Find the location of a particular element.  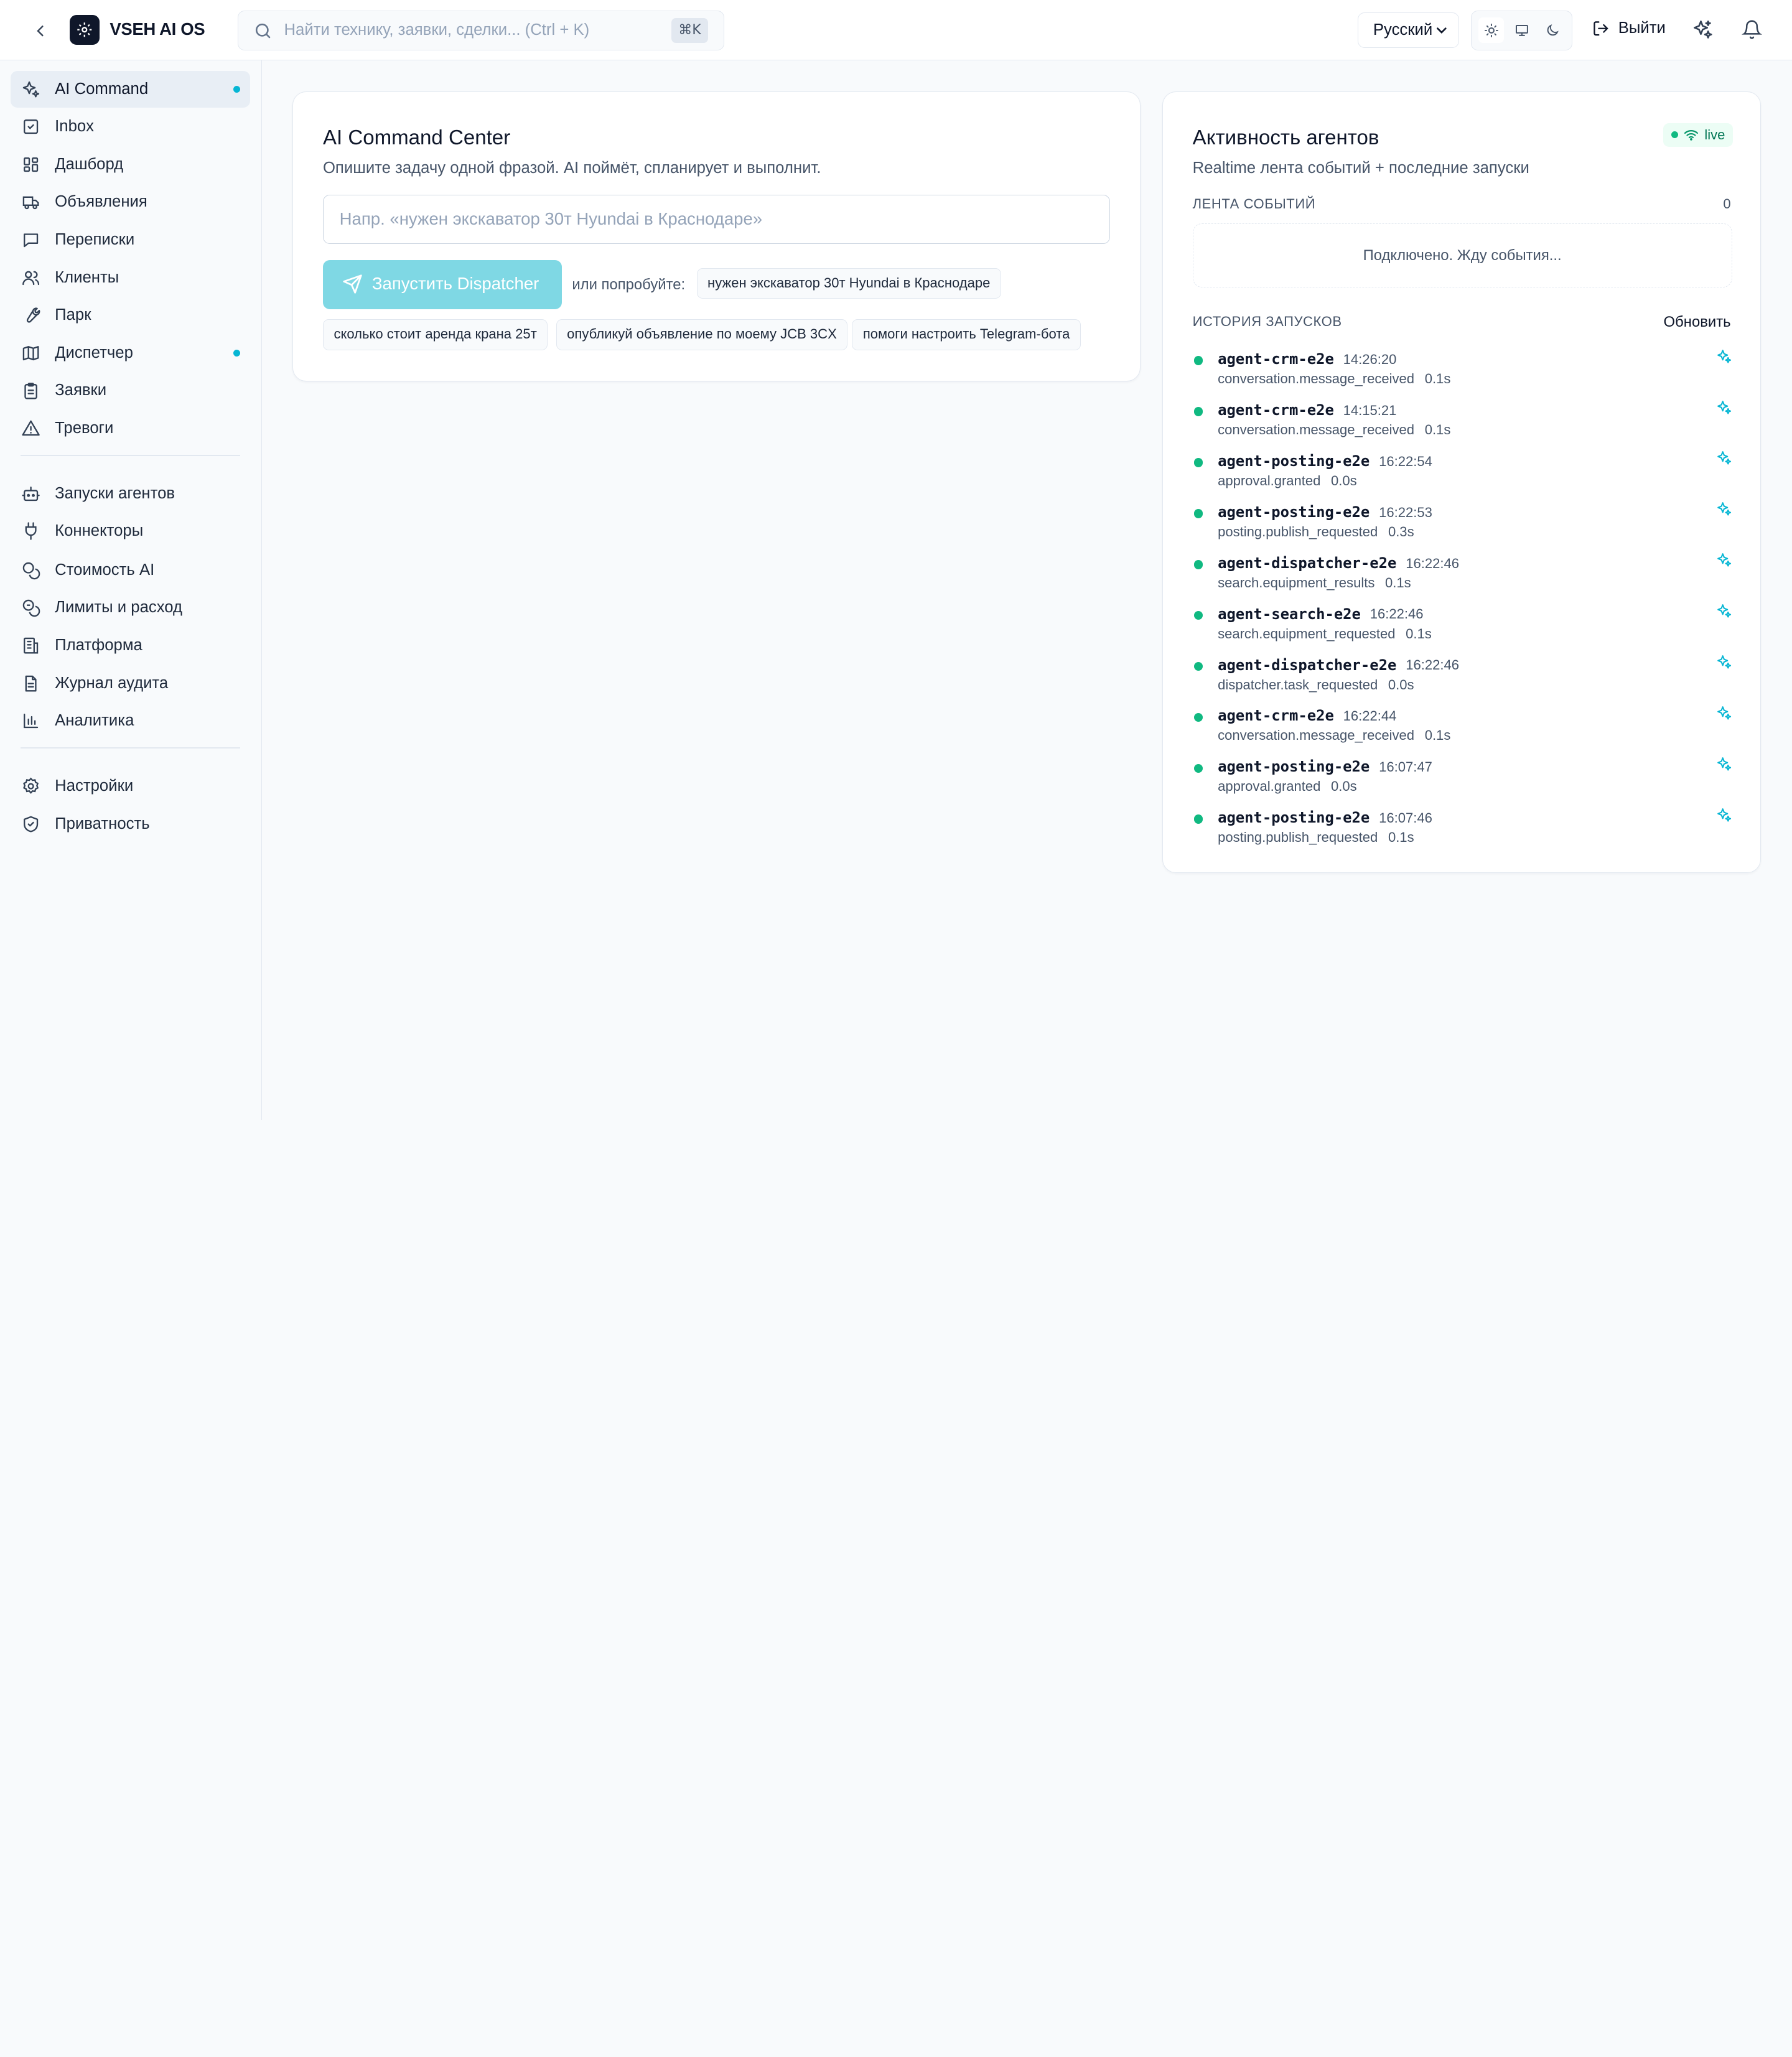

sidebar-item-label: Запуски агентов is located at coordinates (115, 493).